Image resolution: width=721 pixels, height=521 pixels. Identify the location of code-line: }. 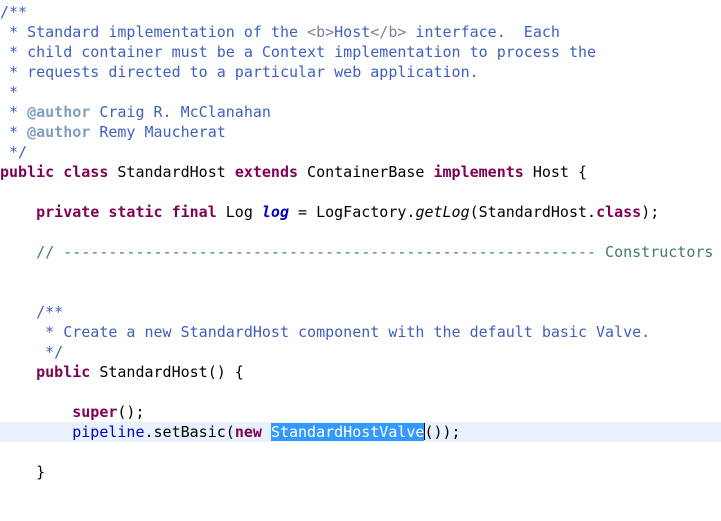
(360, 472).